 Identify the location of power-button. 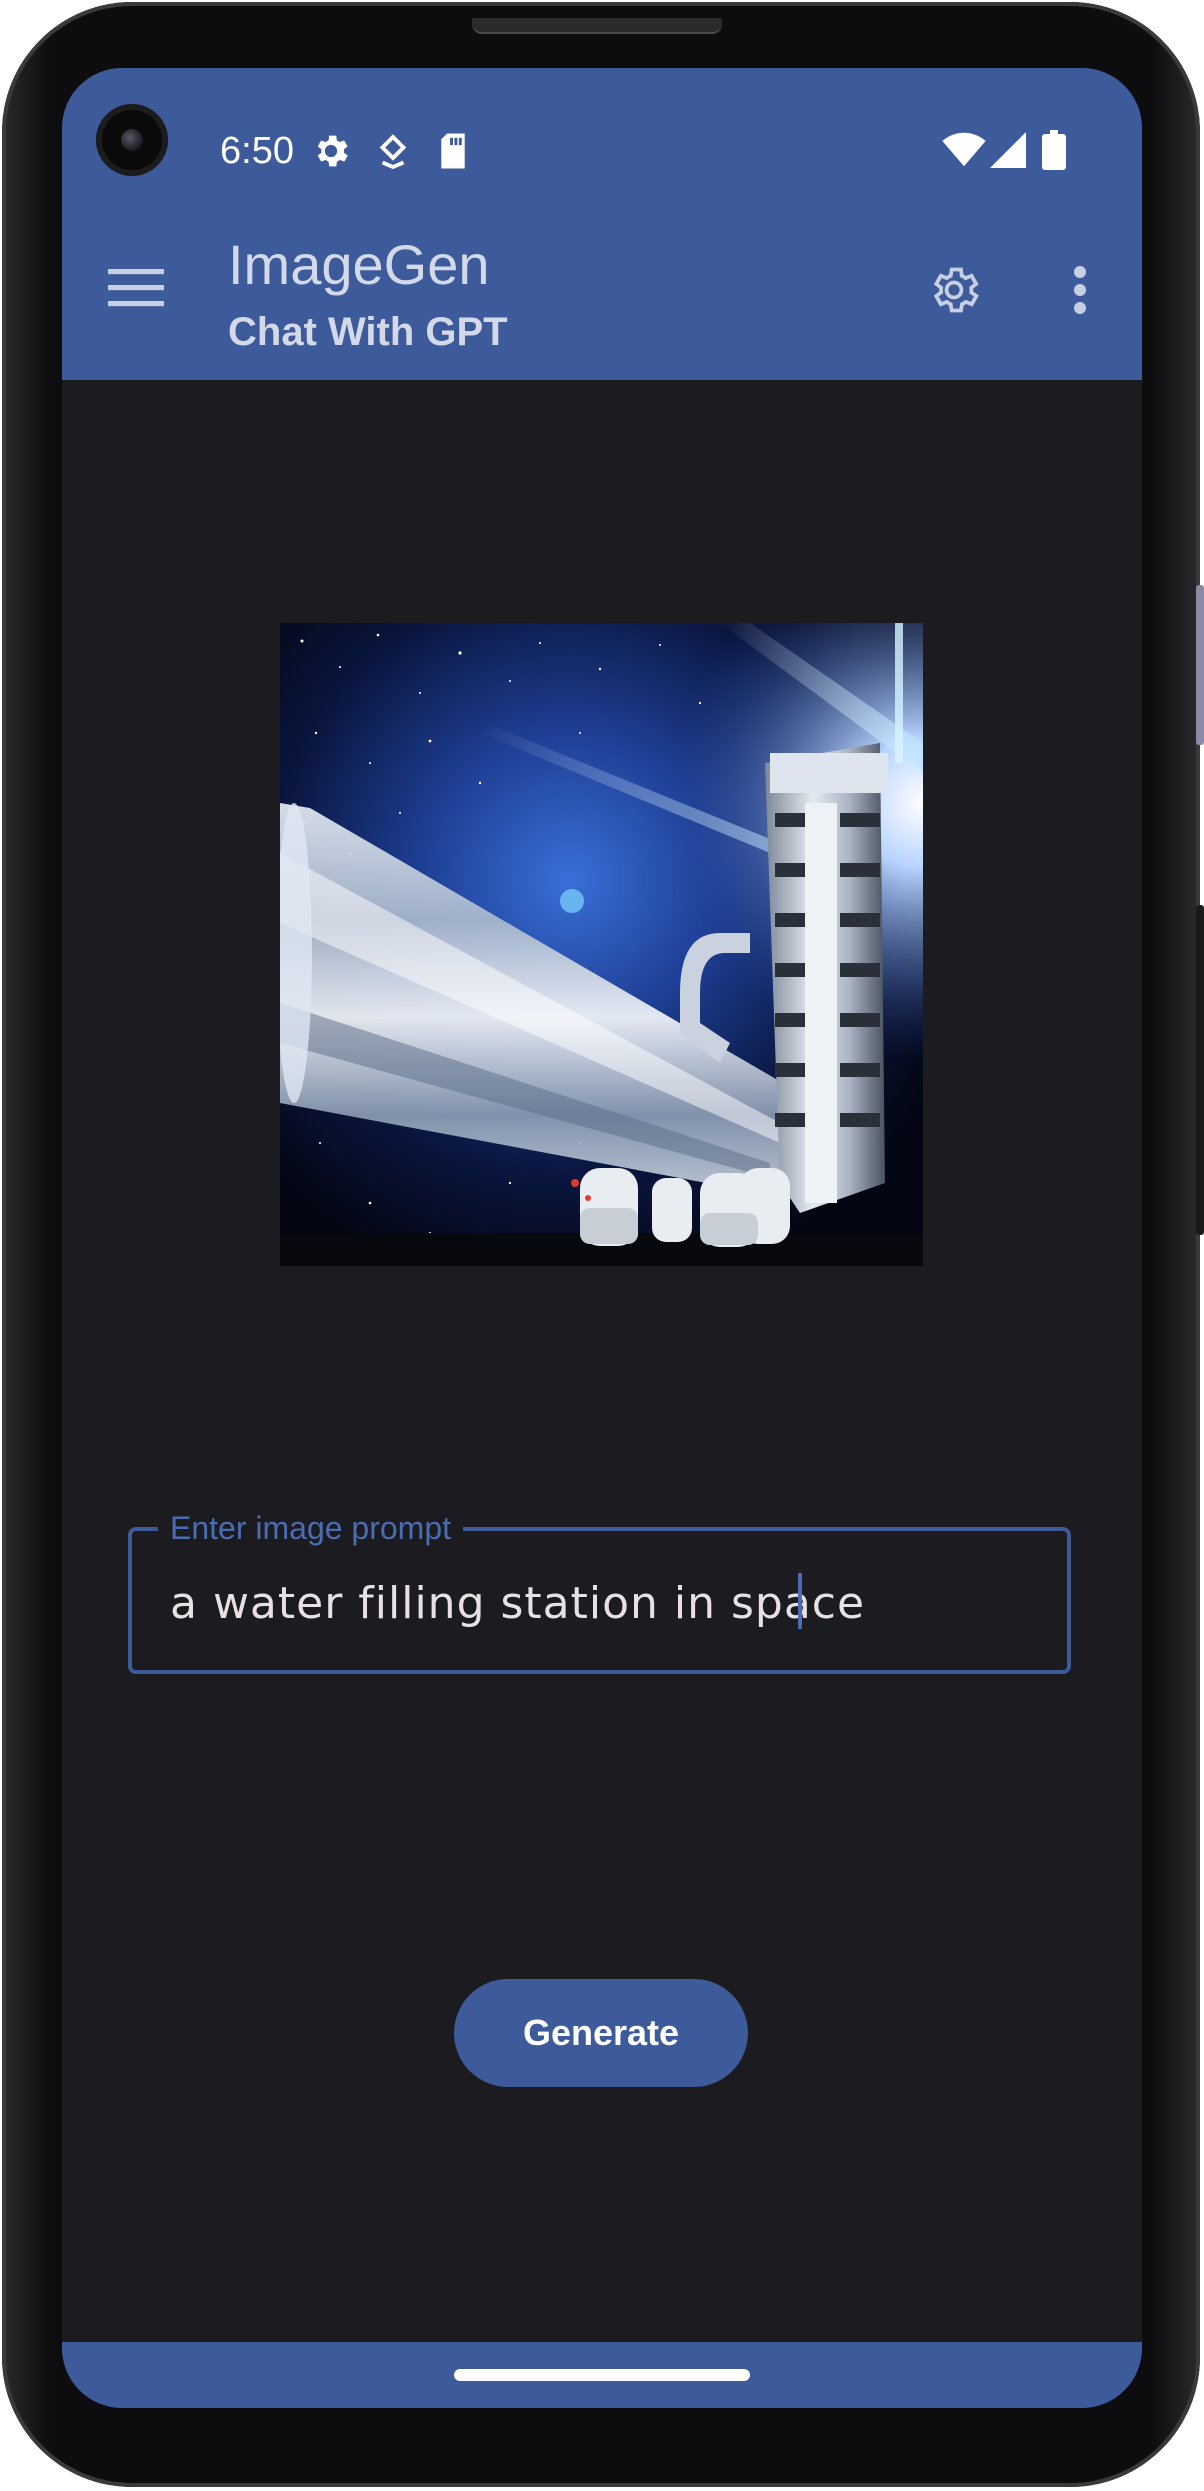
(1200, 1070).